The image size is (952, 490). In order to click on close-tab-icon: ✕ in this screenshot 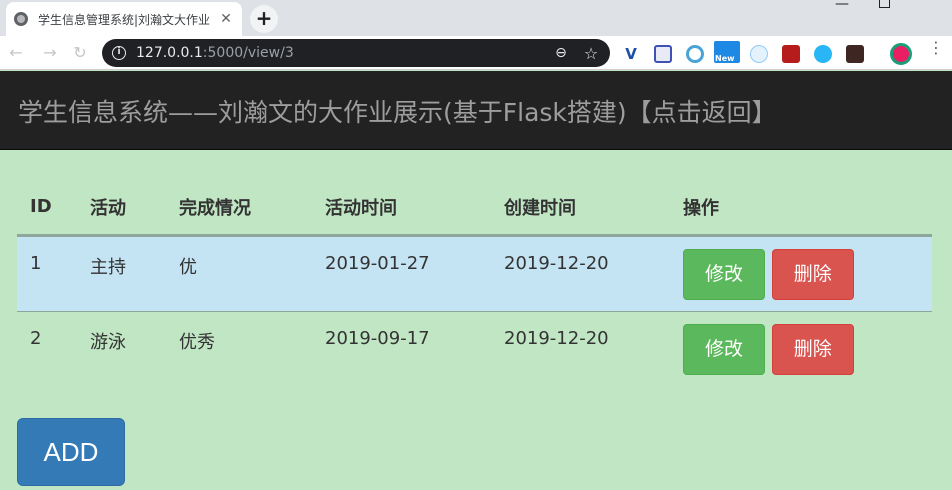, I will do `click(226, 19)`.